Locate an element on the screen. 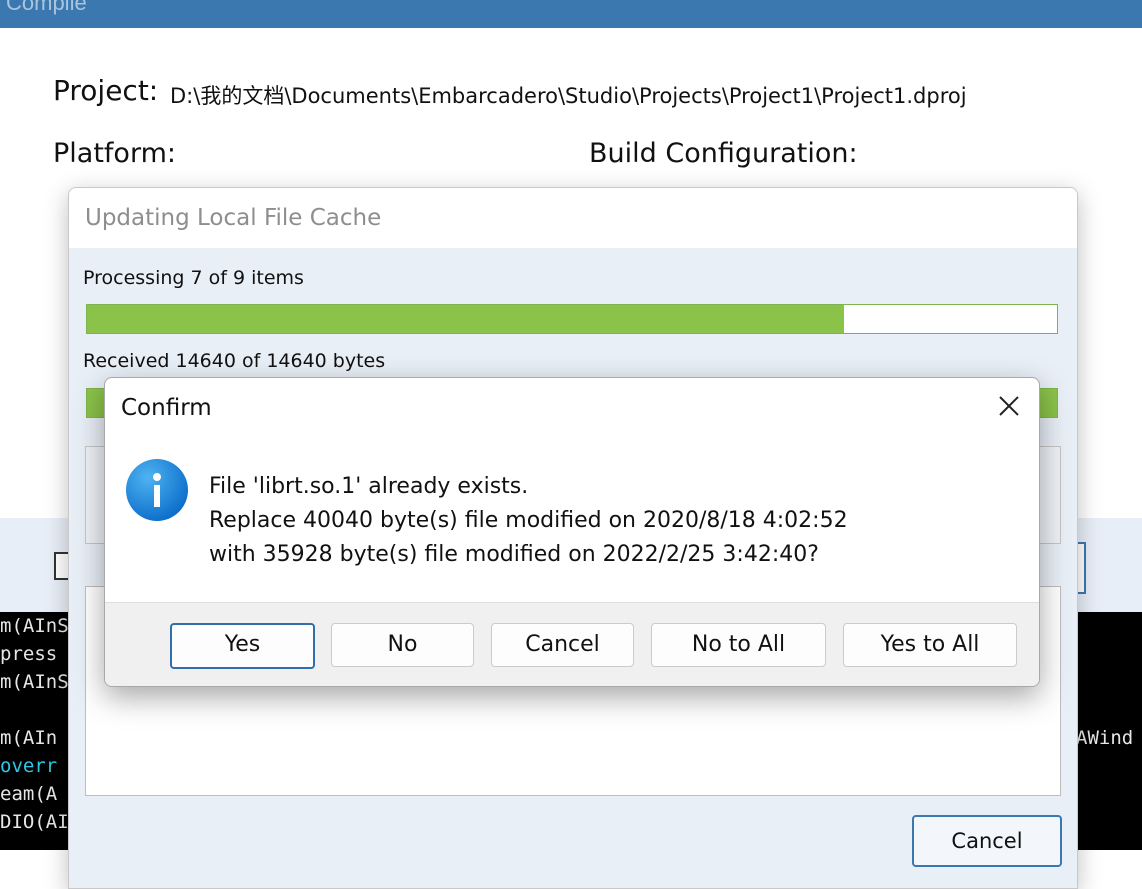  confirm-dialog-footer: Yes No Cancel No to All Yes to All is located at coordinates (572, 644).